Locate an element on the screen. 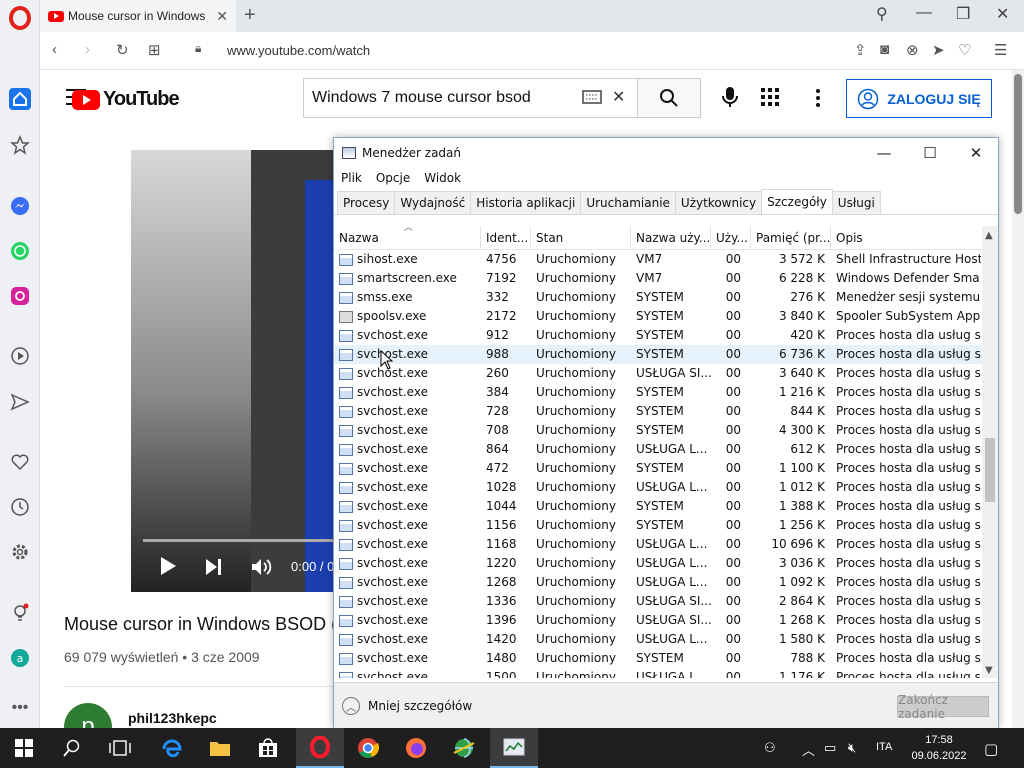 This screenshot has width=1024, height=768. send-icon is located at coordinates (20, 402).